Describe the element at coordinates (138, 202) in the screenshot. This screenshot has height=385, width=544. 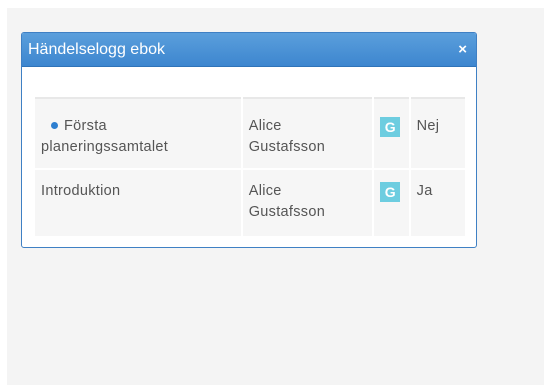
I see `event-name-cell: Introduktion` at that location.